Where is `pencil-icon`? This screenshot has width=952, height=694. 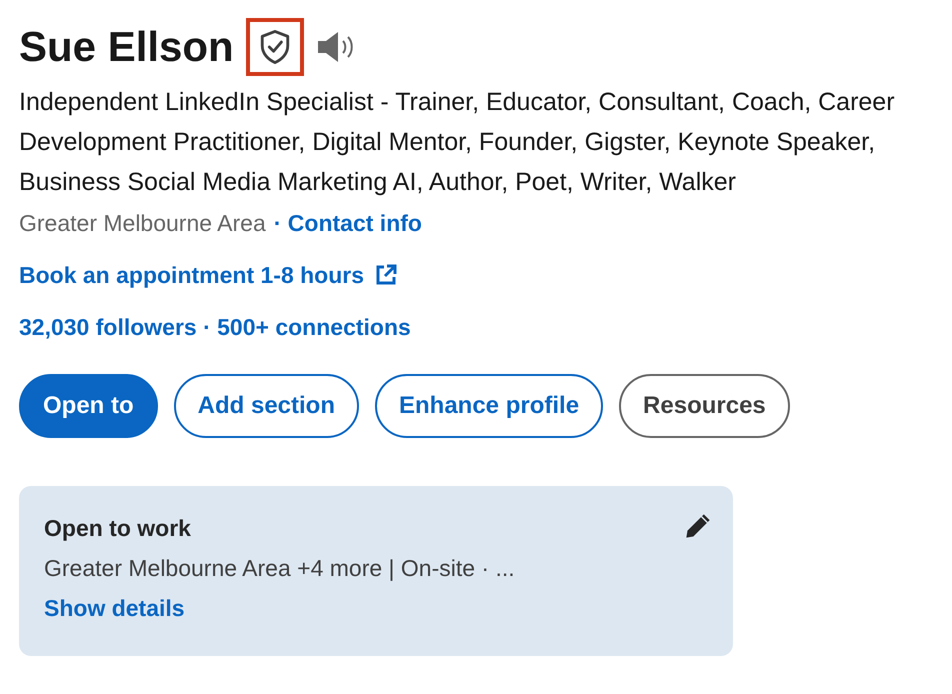 pencil-icon is located at coordinates (698, 526).